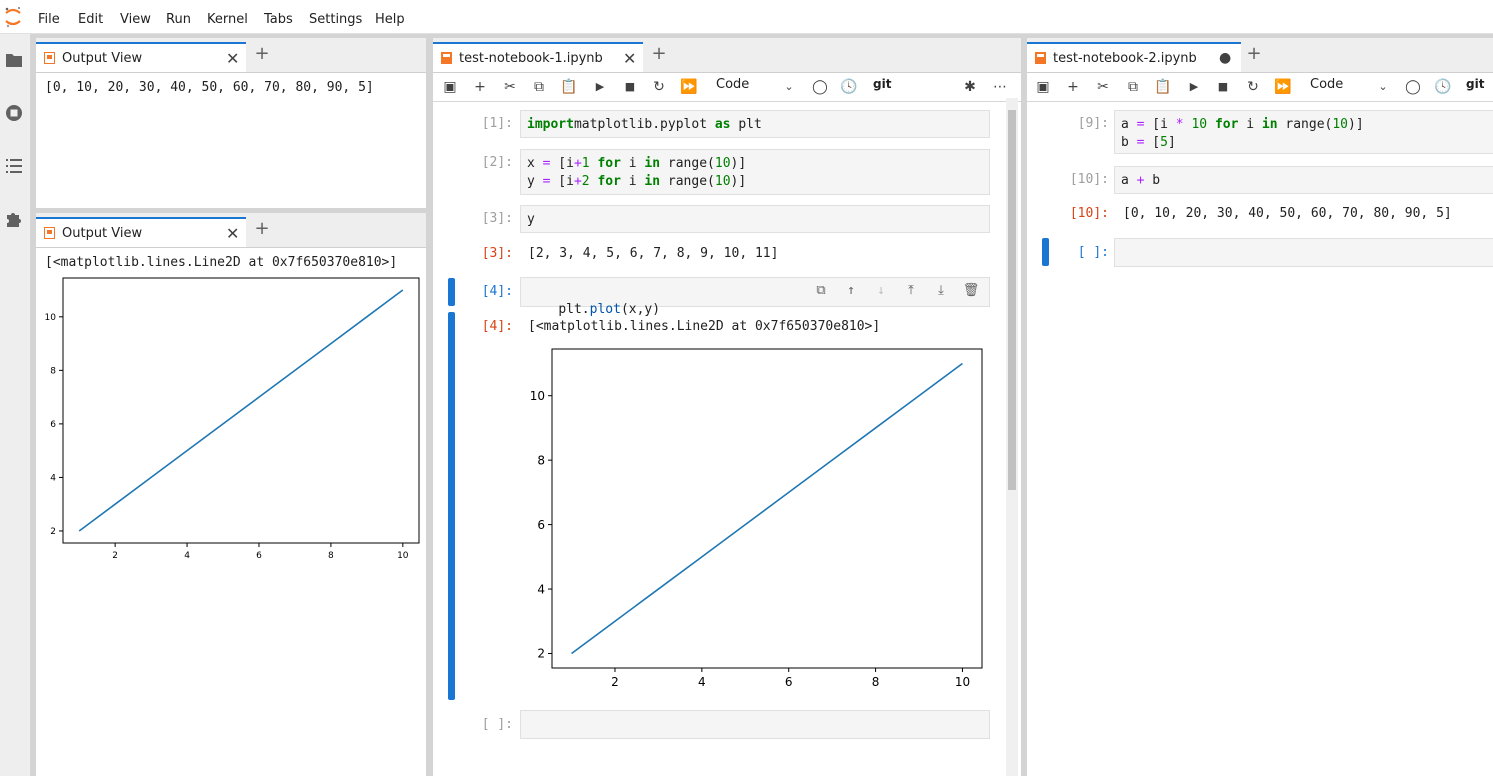  What do you see at coordinates (755, 219) in the screenshot?
I see `code-input: y` at bounding box center [755, 219].